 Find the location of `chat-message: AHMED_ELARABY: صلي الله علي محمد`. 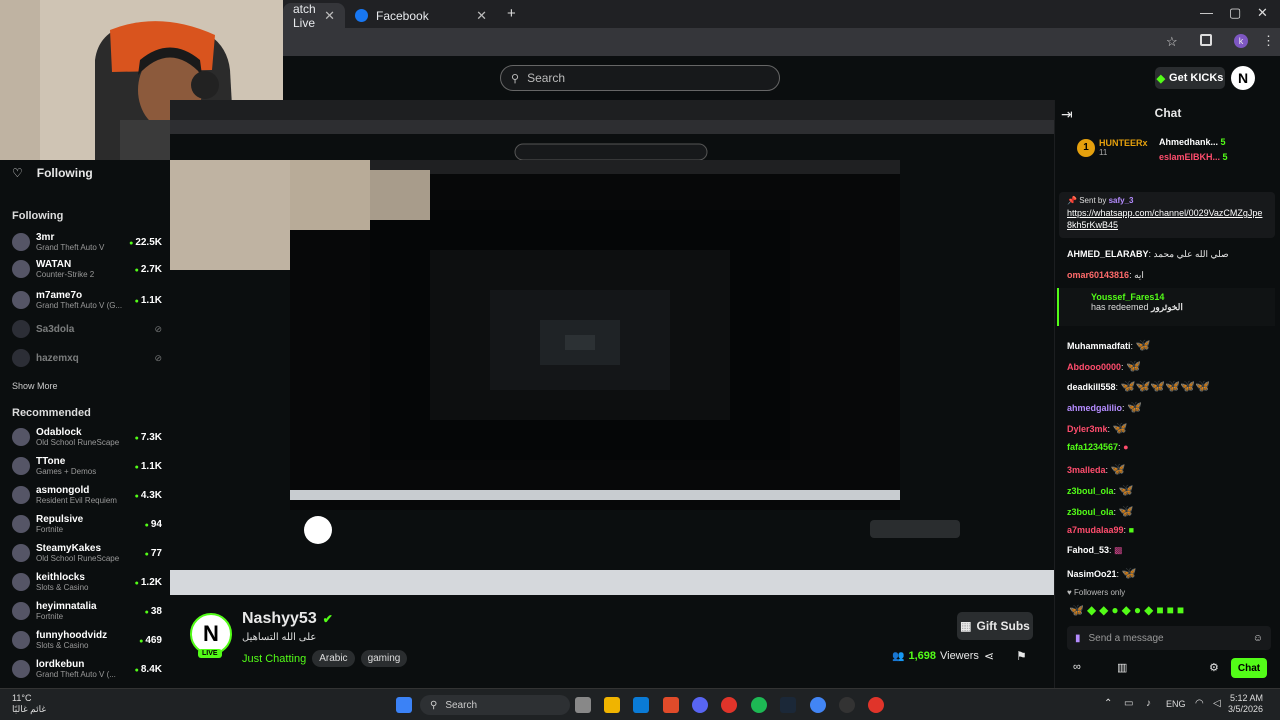

chat-message: AHMED_ELARABY: صلي الله علي محمد is located at coordinates (1148, 254).